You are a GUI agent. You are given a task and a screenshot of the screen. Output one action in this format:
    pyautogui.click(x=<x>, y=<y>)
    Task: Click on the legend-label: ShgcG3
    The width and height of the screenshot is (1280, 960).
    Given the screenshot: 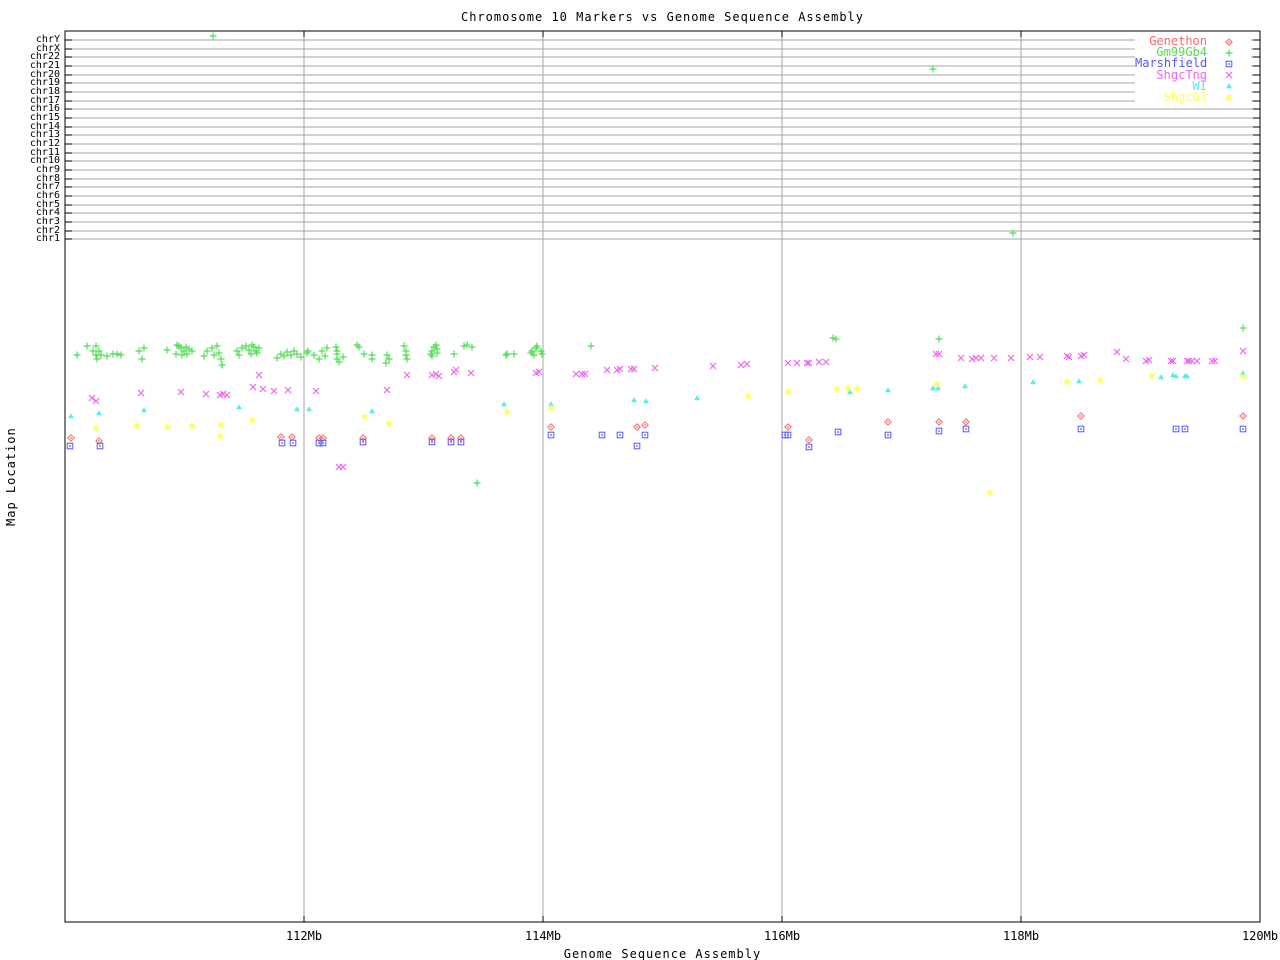 What is the action you would take?
    pyautogui.click(x=1185, y=97)
    